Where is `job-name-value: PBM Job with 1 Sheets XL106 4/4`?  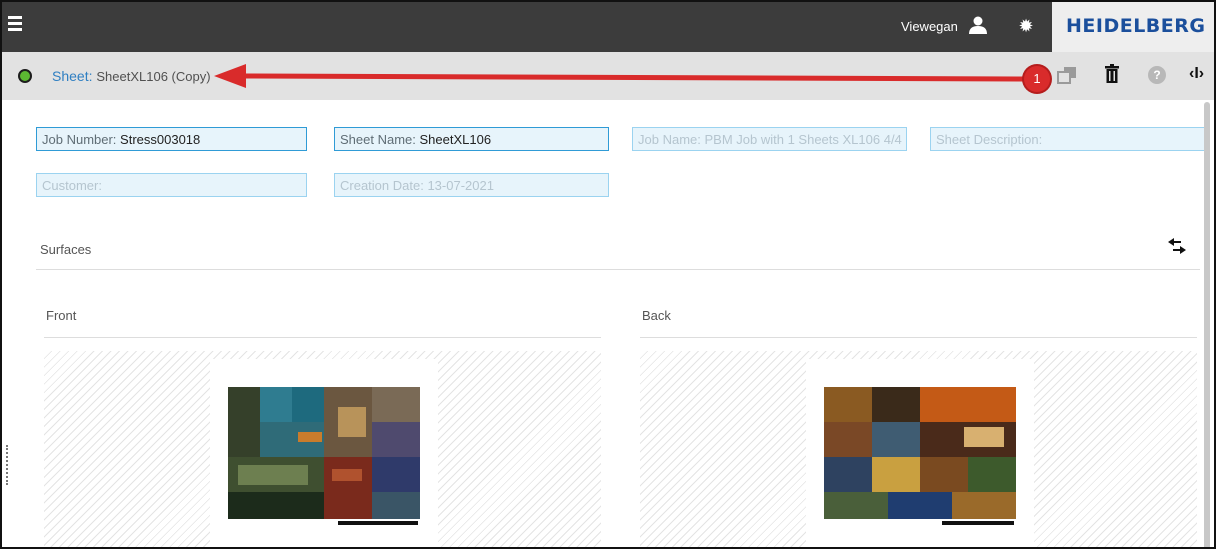
job-name-value: PBM Job with 1 Sheets XL106 4/4 is located at coordinates (803, 139).